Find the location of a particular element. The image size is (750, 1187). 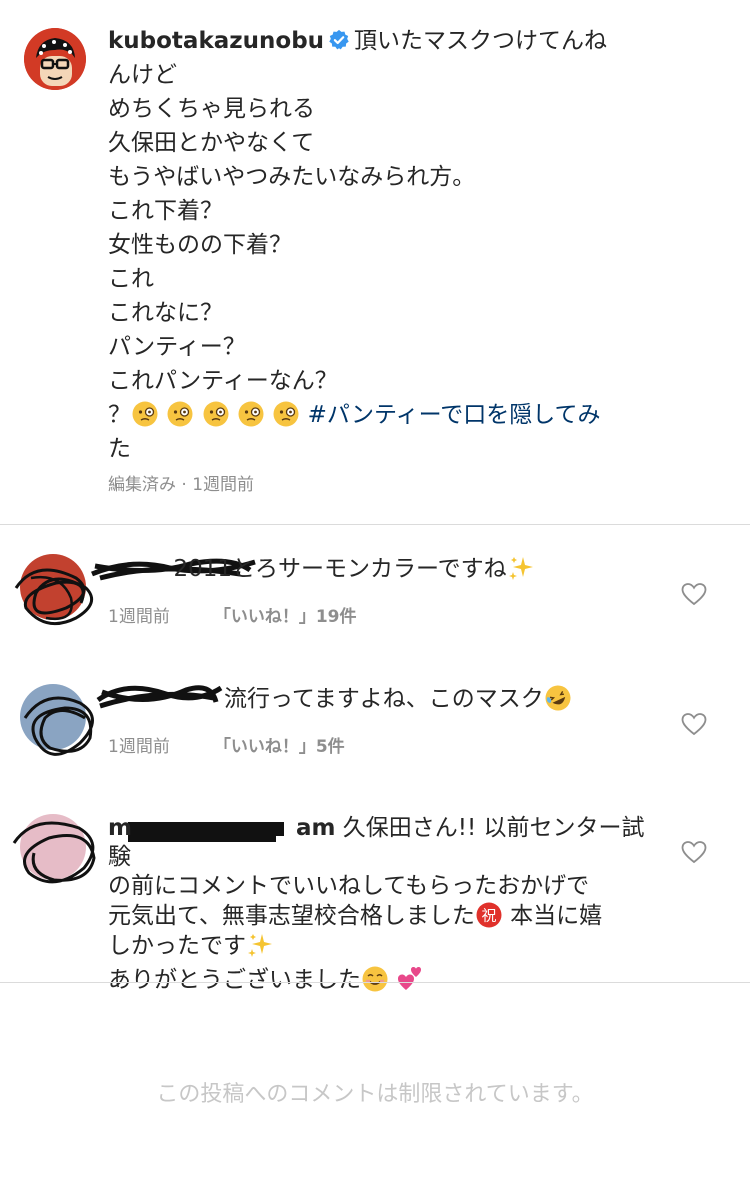

comment-username: 2011 is located at coordinates (170, 569).